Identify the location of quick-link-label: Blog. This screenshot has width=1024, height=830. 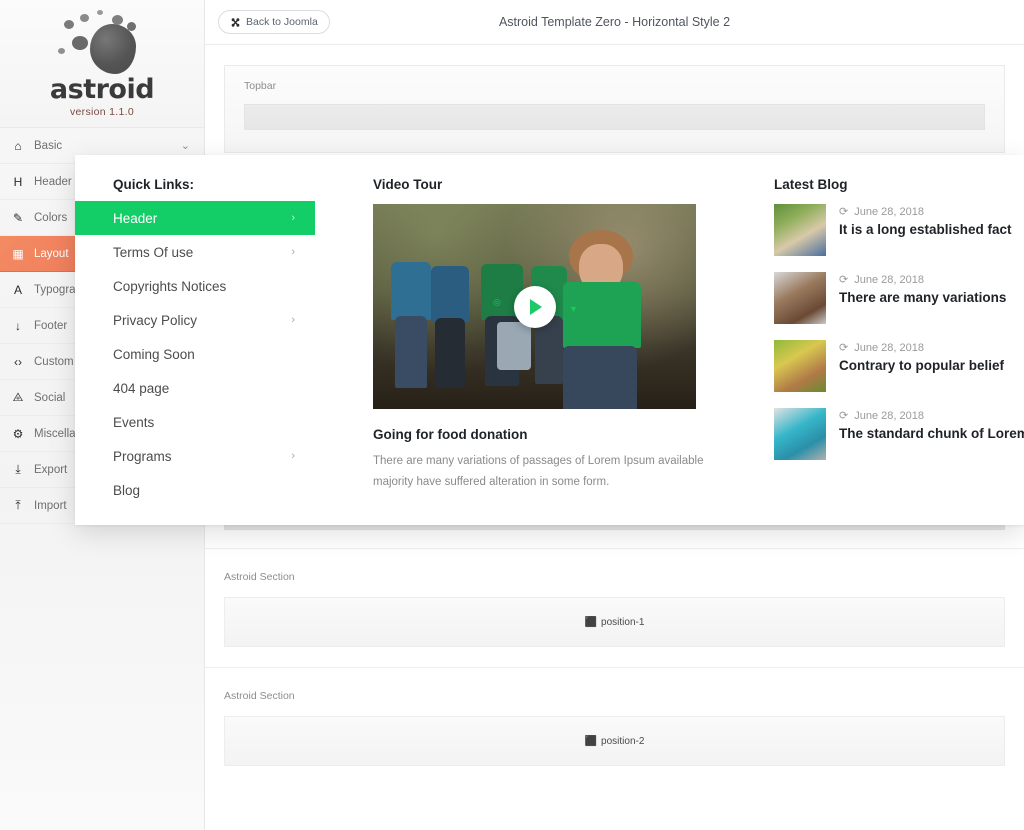
(127, 490).